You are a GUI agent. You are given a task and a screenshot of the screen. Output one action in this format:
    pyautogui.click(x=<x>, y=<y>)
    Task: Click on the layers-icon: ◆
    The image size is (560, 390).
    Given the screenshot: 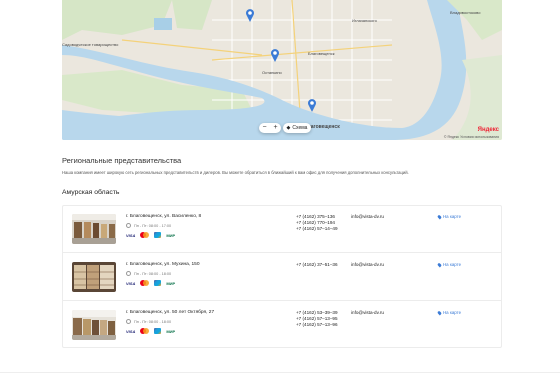 What is the action you would take?
    pyautogui.click(x=288, y=128)
    